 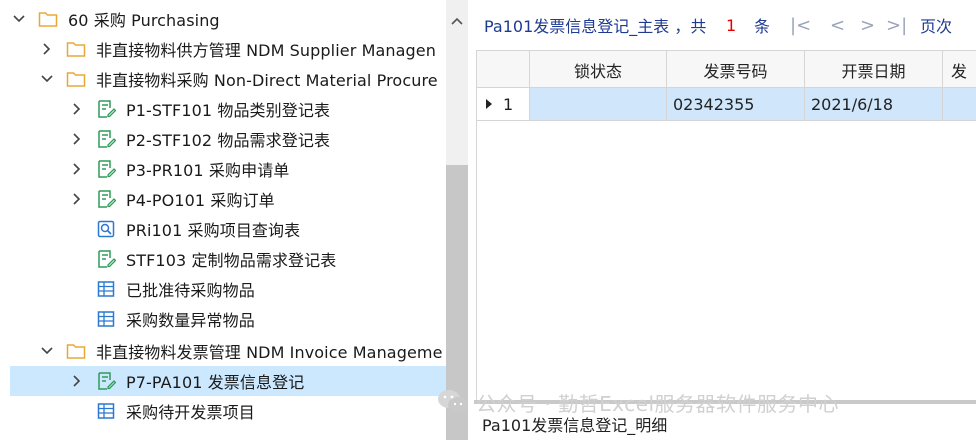 I want to click on tree-item-label: P3-PR101 采购申请单, so click(x=208, y=170).